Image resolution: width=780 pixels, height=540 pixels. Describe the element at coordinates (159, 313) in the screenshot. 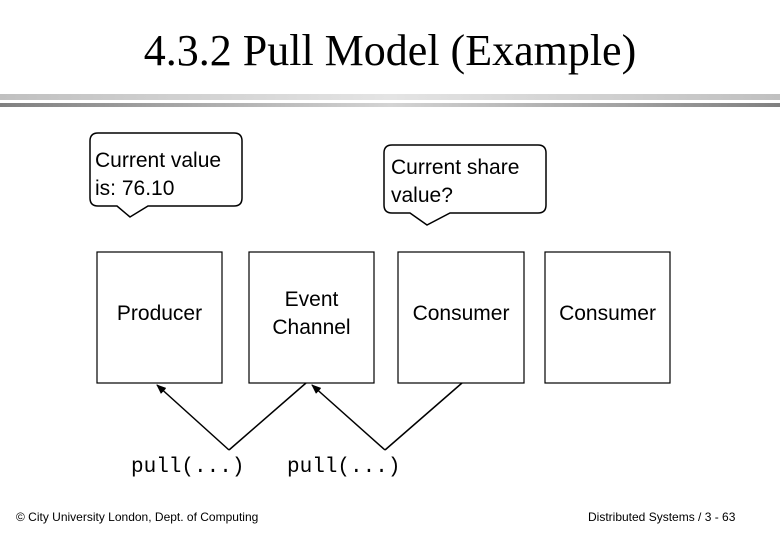

I see `producer-label: Producer` at that location.